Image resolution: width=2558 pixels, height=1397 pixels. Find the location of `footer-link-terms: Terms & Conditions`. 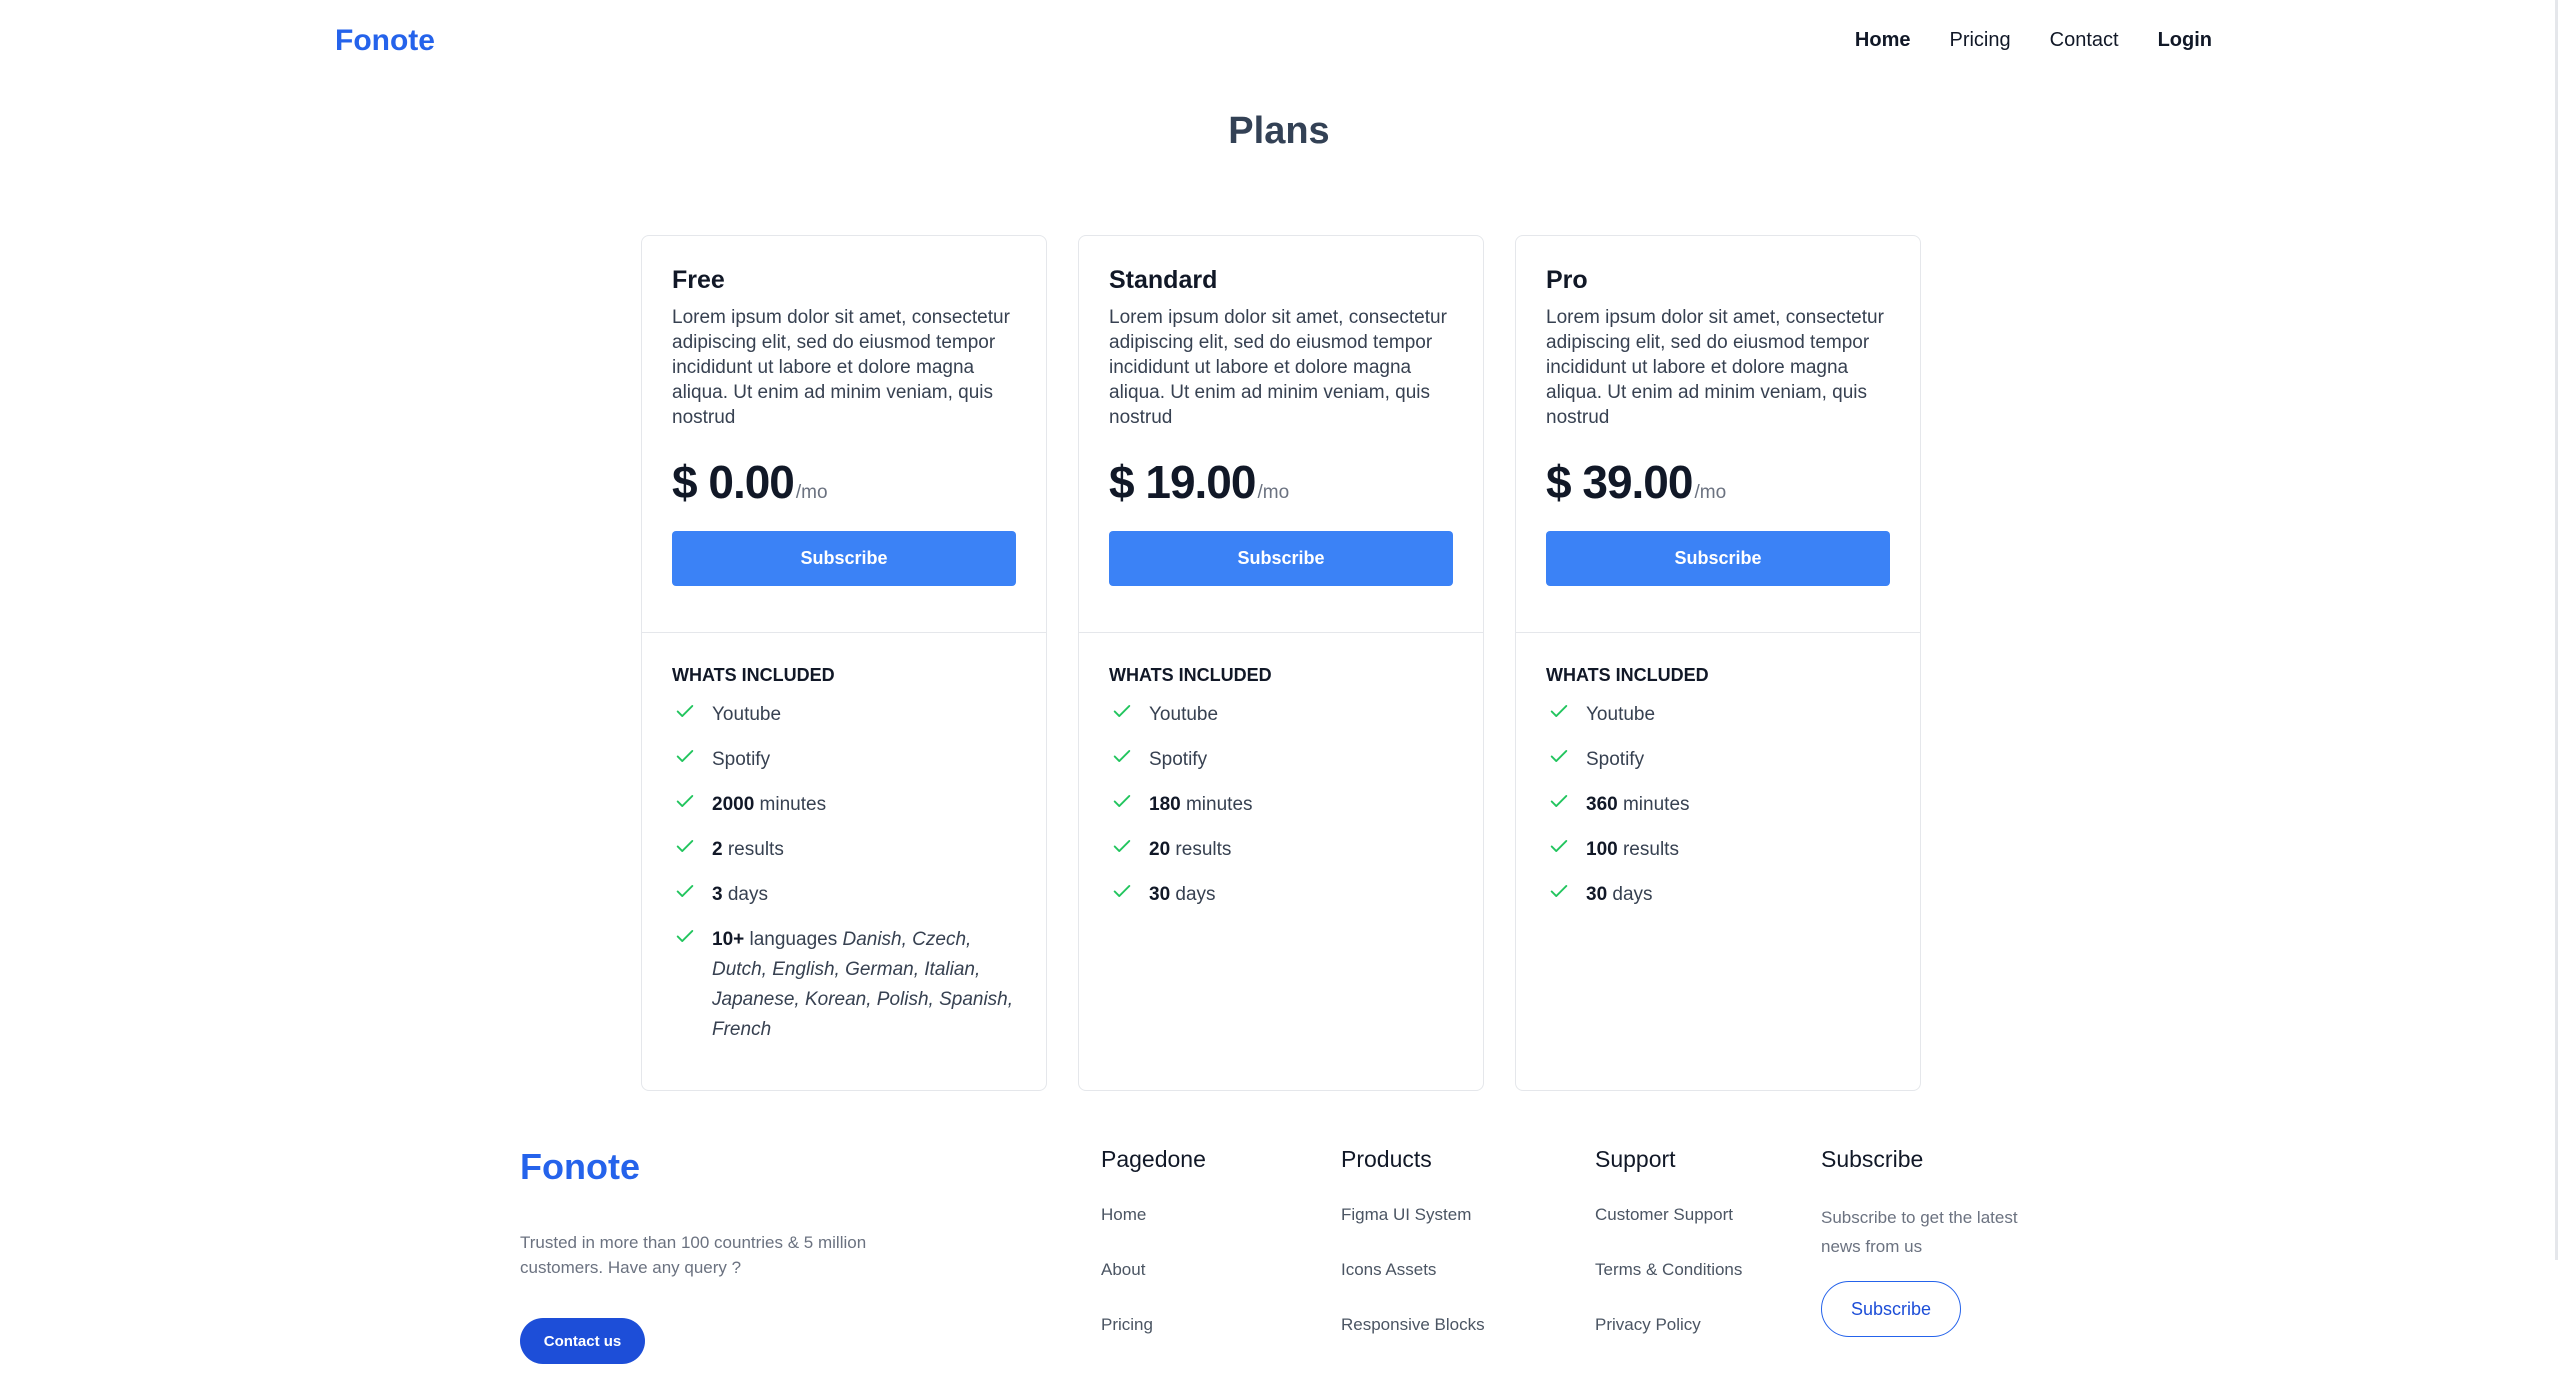

footer-link-terms: Terms & Conditions is located at coordinates (1668, 1269).